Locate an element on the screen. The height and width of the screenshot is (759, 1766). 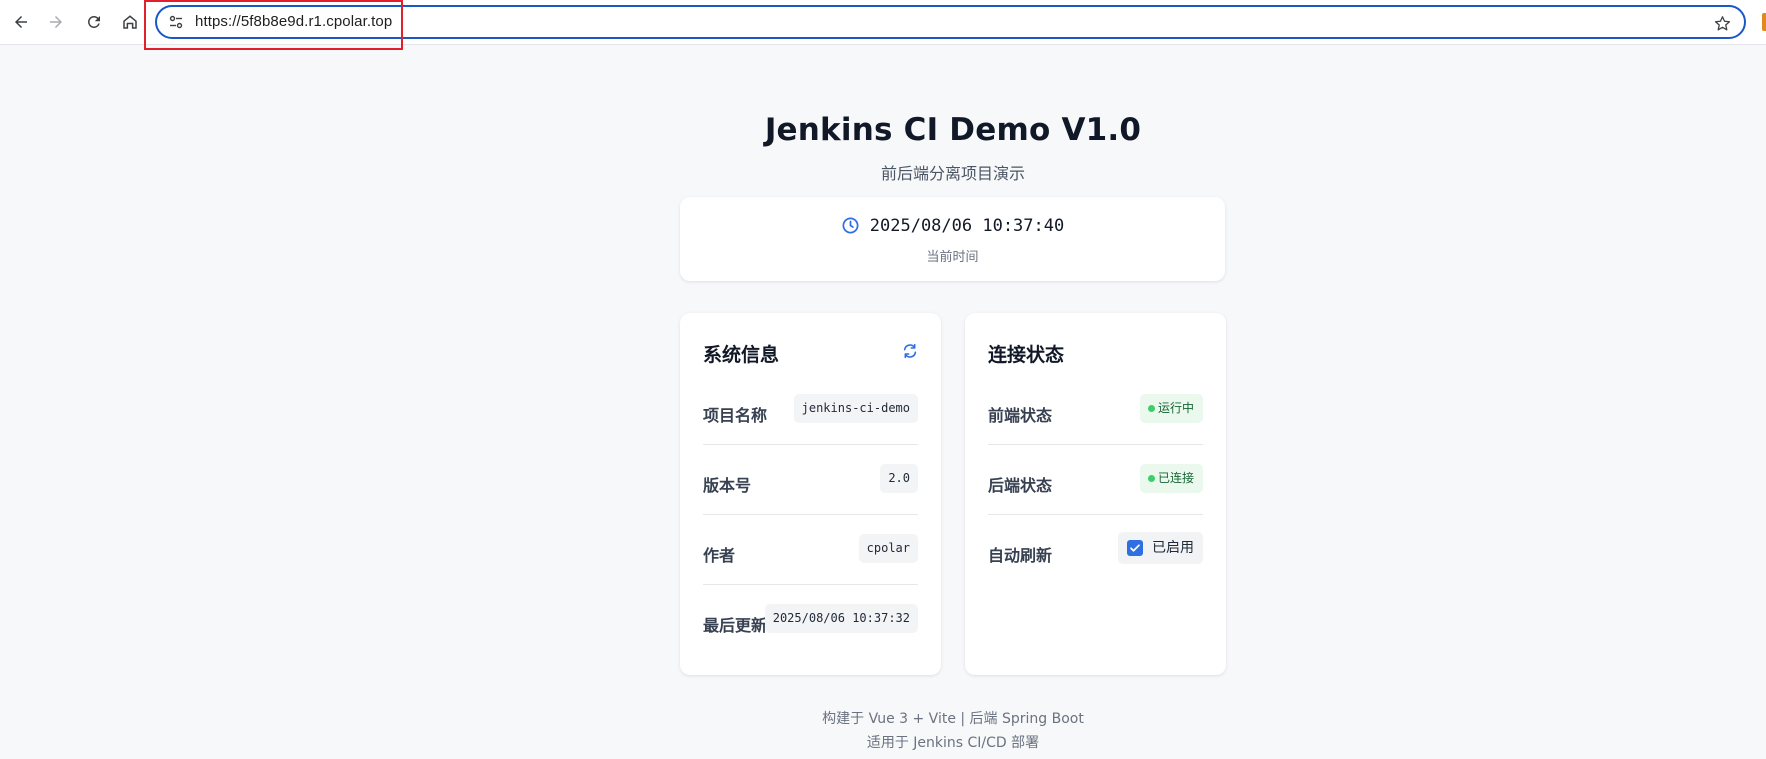
info-row-version: 版本号 2.0 is located at coordinates (810, 480).